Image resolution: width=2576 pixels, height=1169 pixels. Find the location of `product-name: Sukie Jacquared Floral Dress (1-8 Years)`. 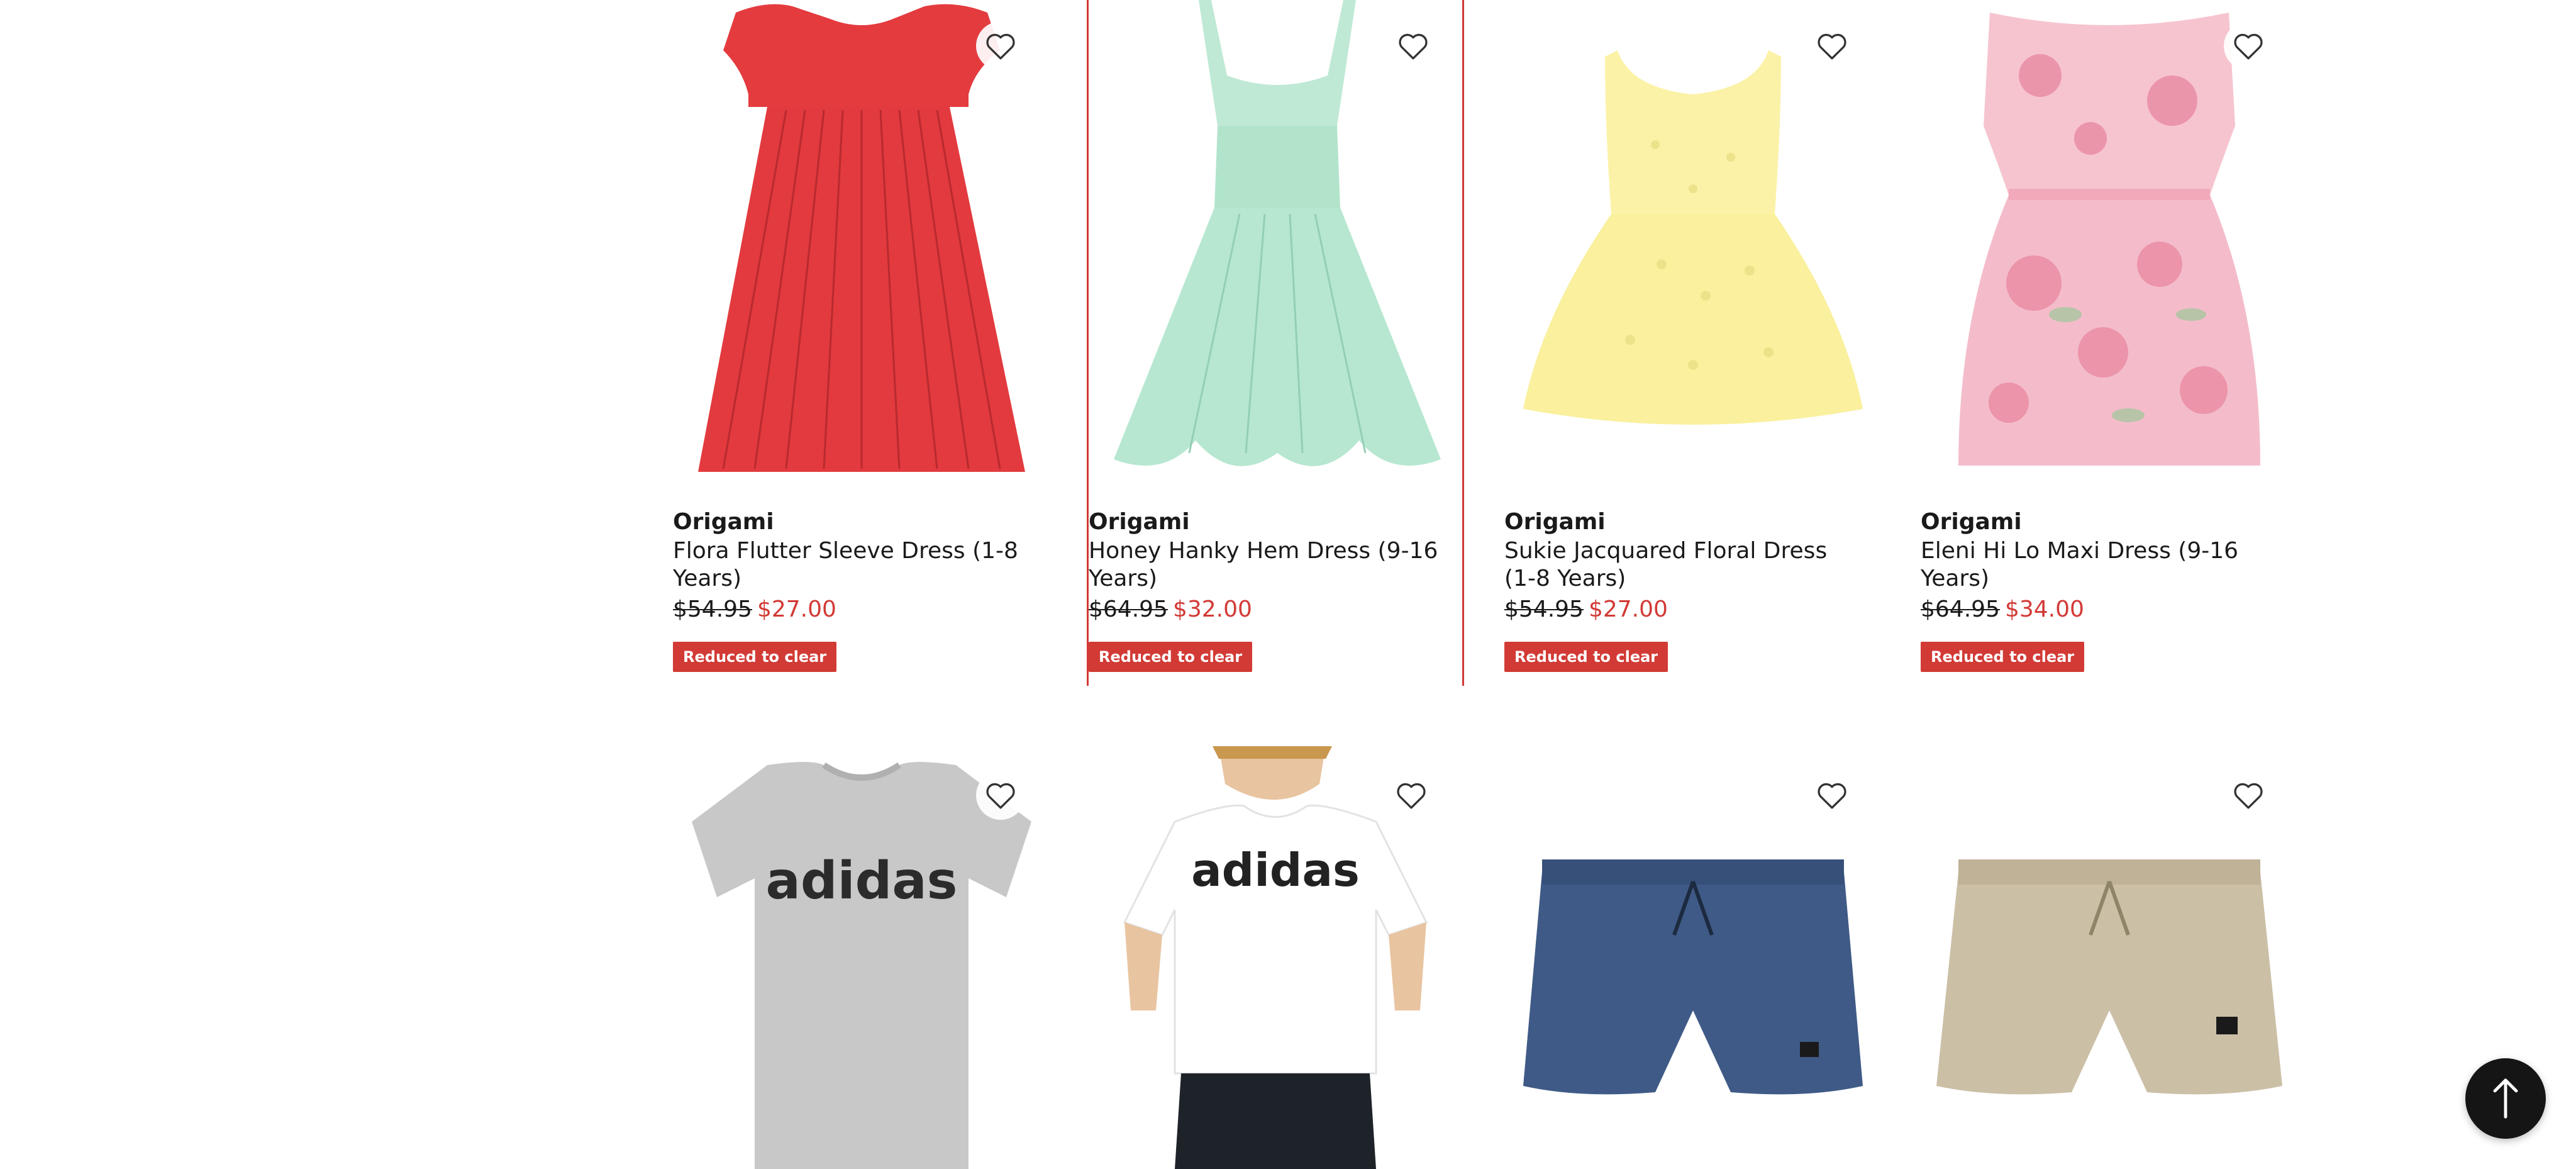

product-name: Sukie Jacquared Floral Dress (1-8 Years) is located at coordinates (1680, 565).